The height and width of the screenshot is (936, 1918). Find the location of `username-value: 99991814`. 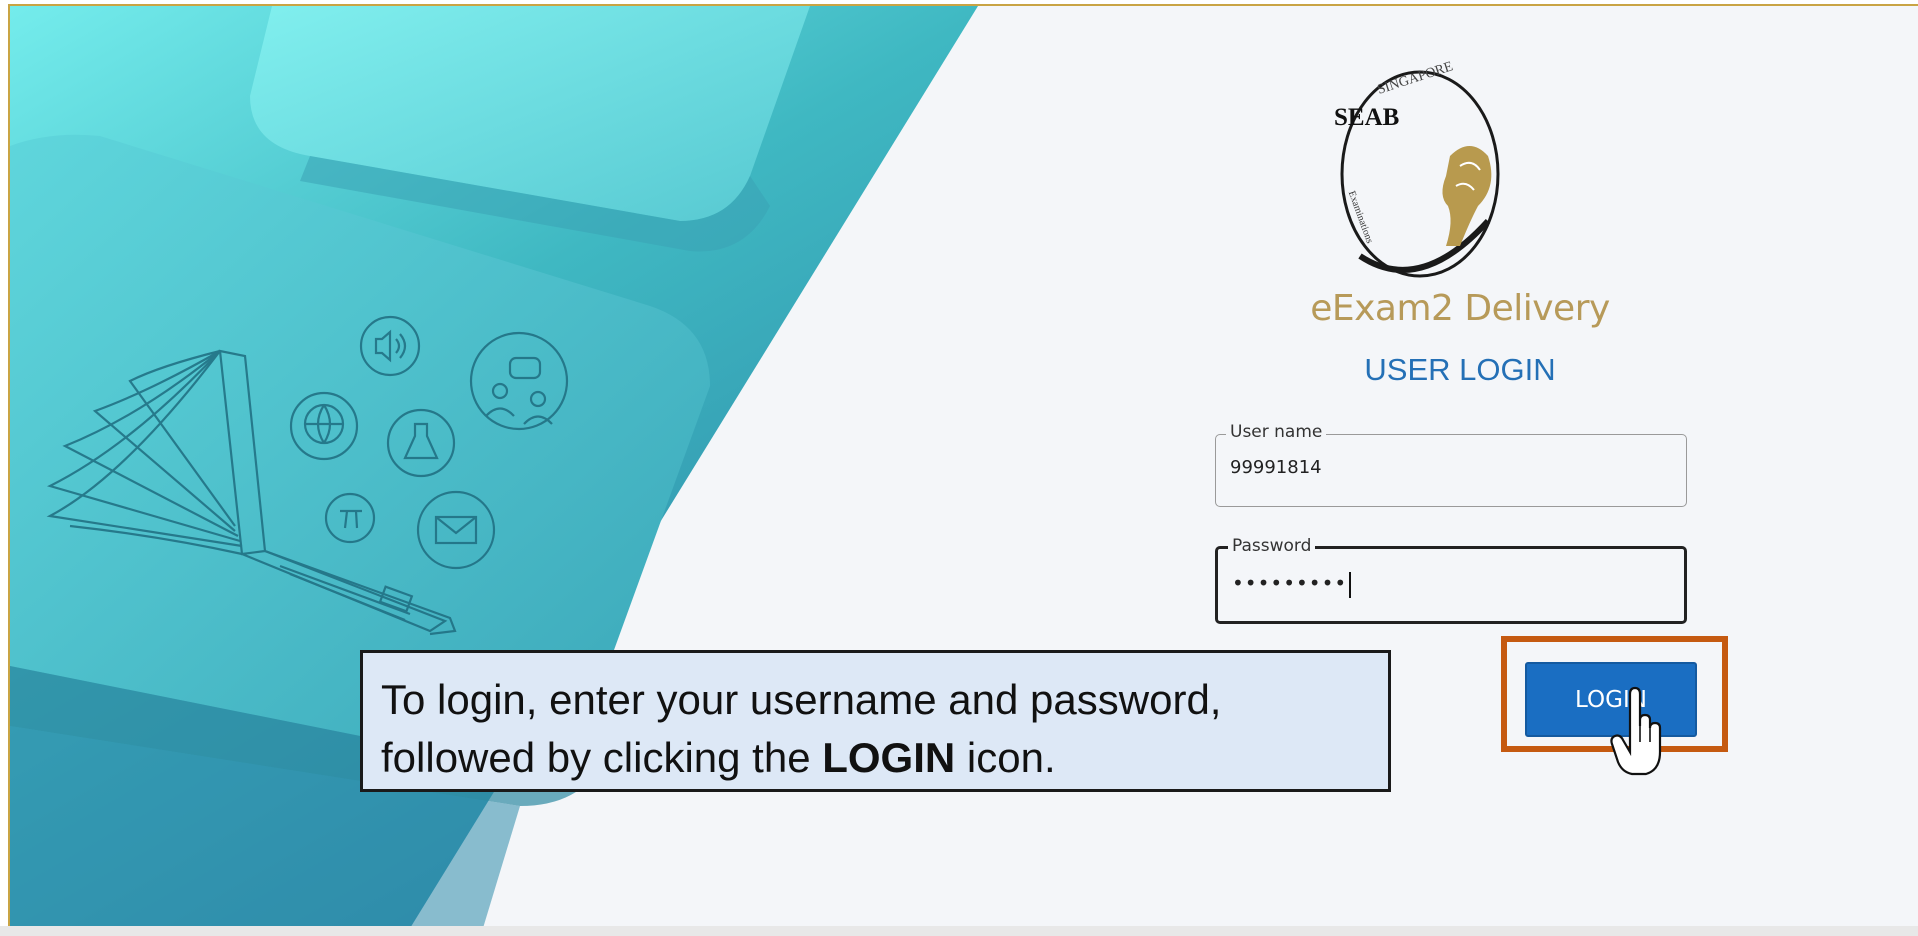

username-value: 99991814 is located at coordinates (1276, 467).